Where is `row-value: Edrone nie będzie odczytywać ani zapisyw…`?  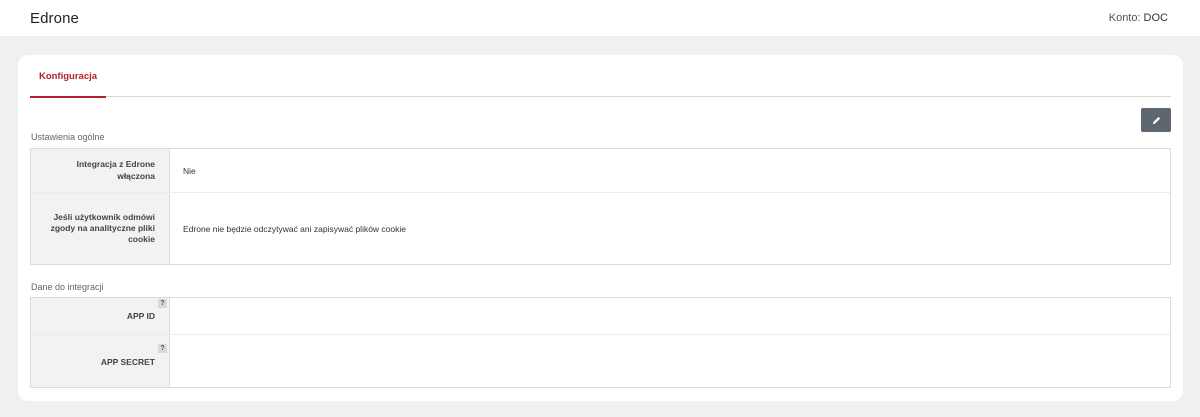
row-value: Edrone nie będzie odczytywać ani zapisyw… is located at coordinates (295, 228).